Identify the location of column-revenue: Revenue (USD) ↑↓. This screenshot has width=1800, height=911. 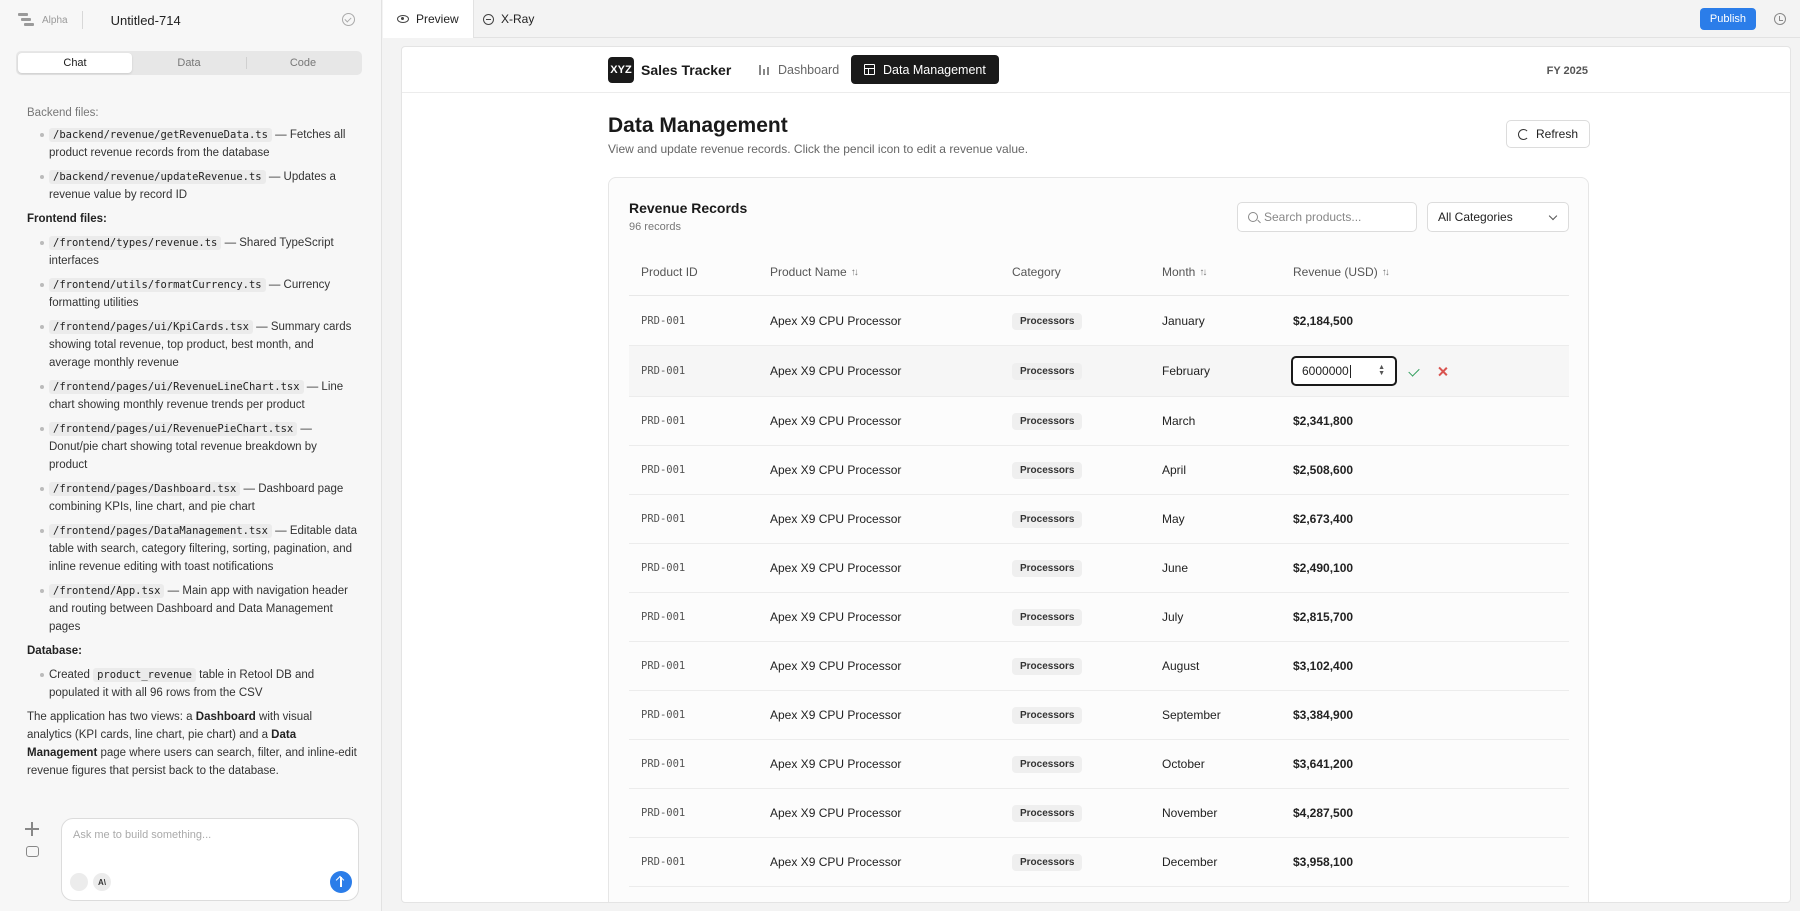
(1341, 272).